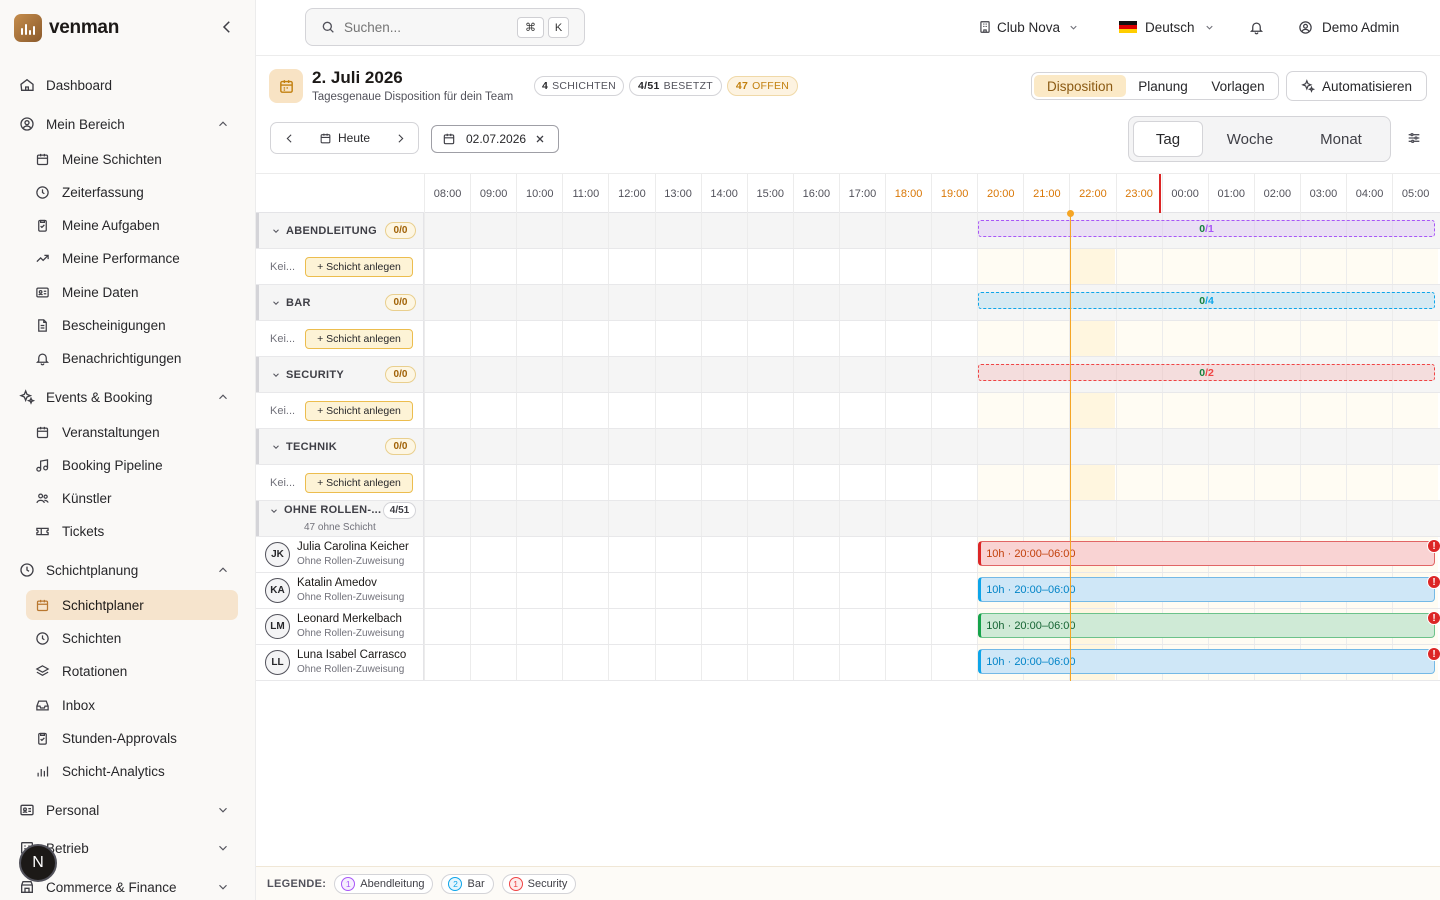 This screenshot has width=1440, height=900. What do you see at coordinates (132, 671) in the screenshot?
I see `nav-rotationen: Rotationen` at bounding box center [132, 671].